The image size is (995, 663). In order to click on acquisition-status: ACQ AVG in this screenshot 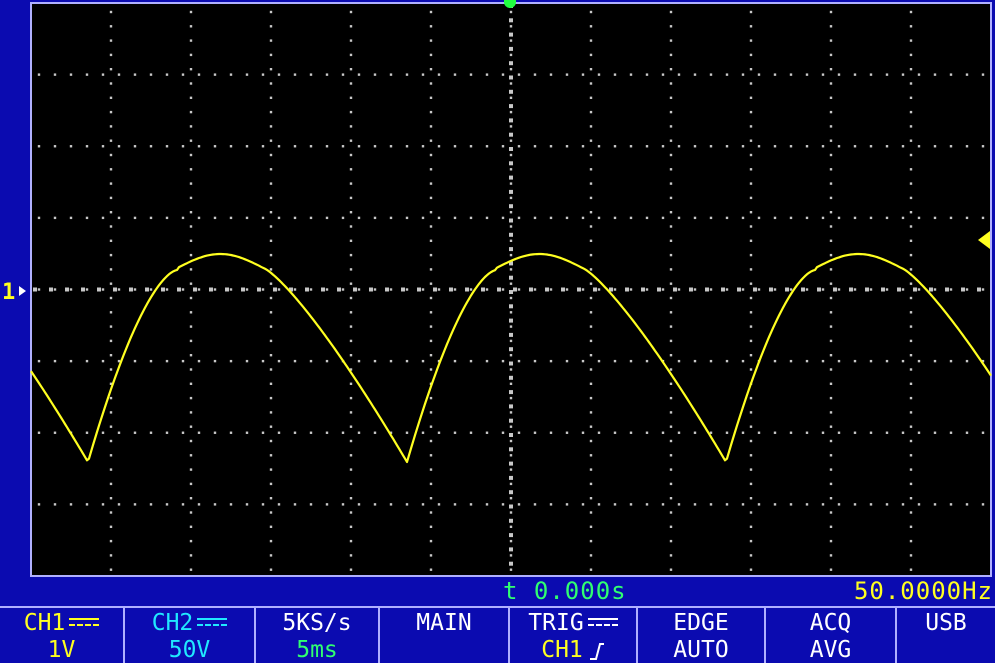, I will do `click(831, 635)`.